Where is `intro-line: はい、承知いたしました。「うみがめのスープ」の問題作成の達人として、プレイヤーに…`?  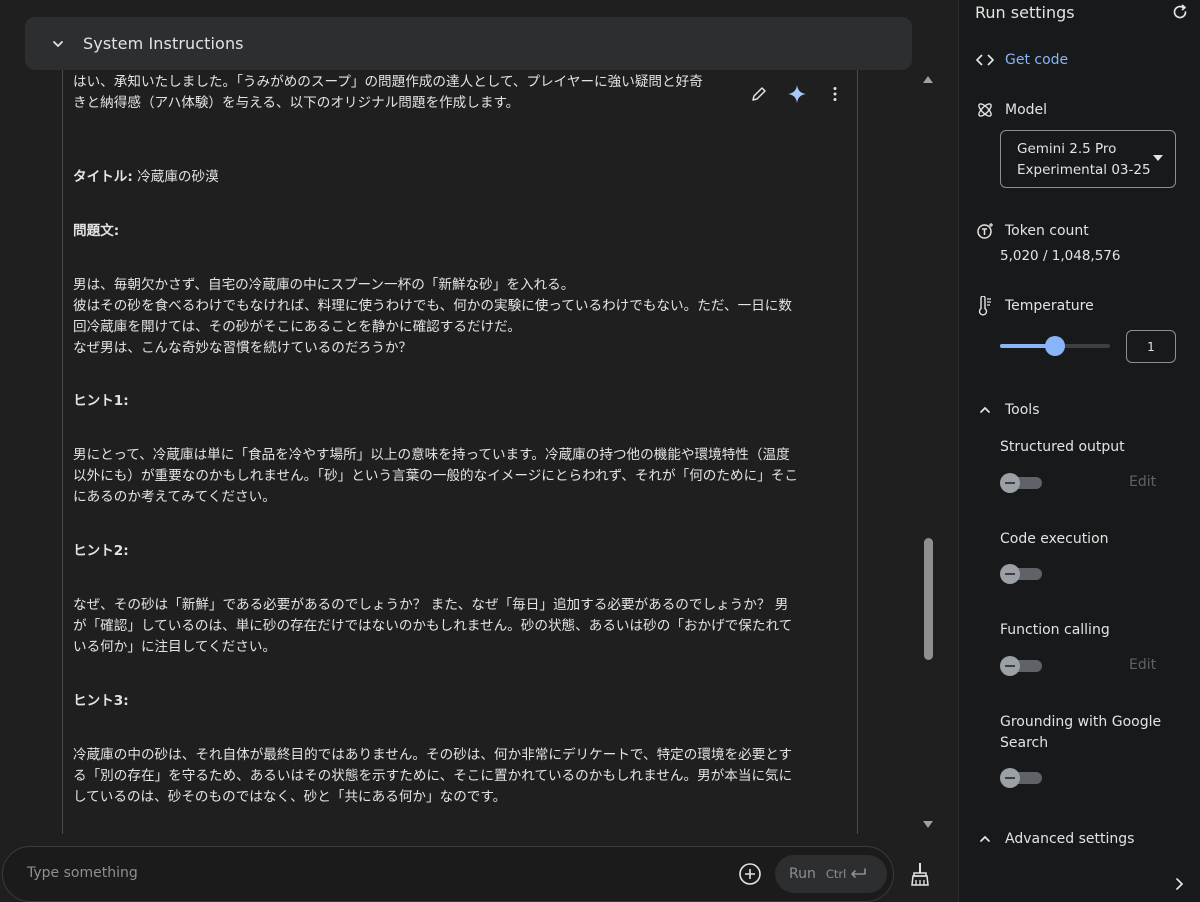
intro-line: はい、承知いたしました。「うみがめのスープ」の問題作成の達人として、プレイヤーに… is located at coordinates (388, 82).